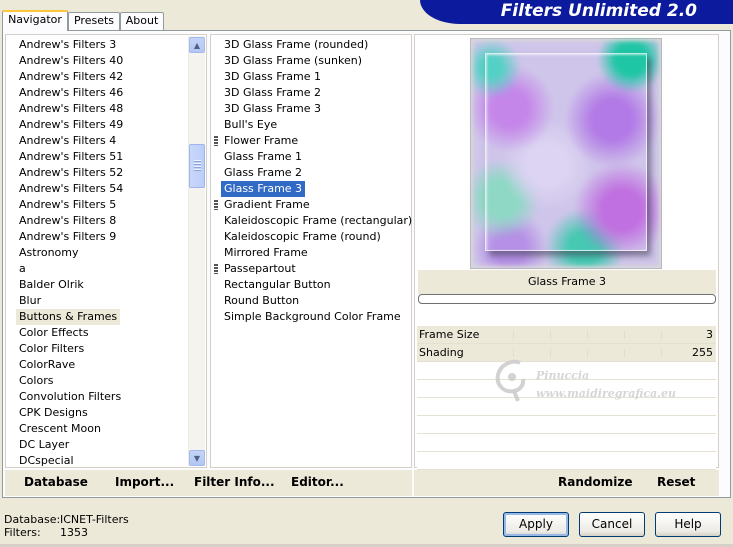  Describe the element at coordinates (71, 61) in the screenshot. I see `category-item: Andrew's Filters 40` at that location.